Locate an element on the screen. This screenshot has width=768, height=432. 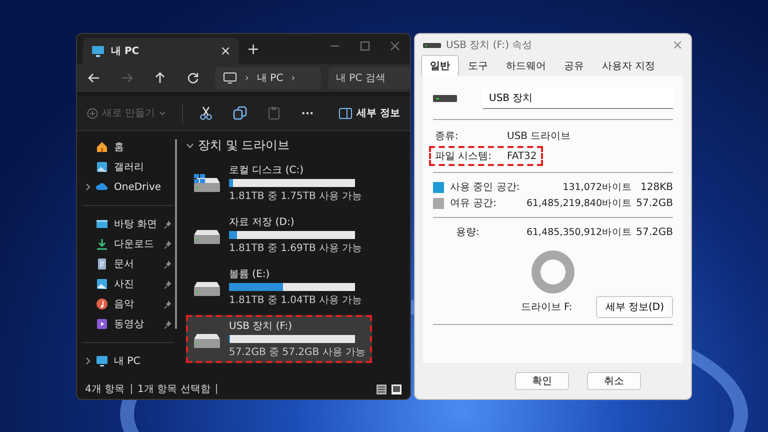
details-view-icon is located at coordinates (381, 389).